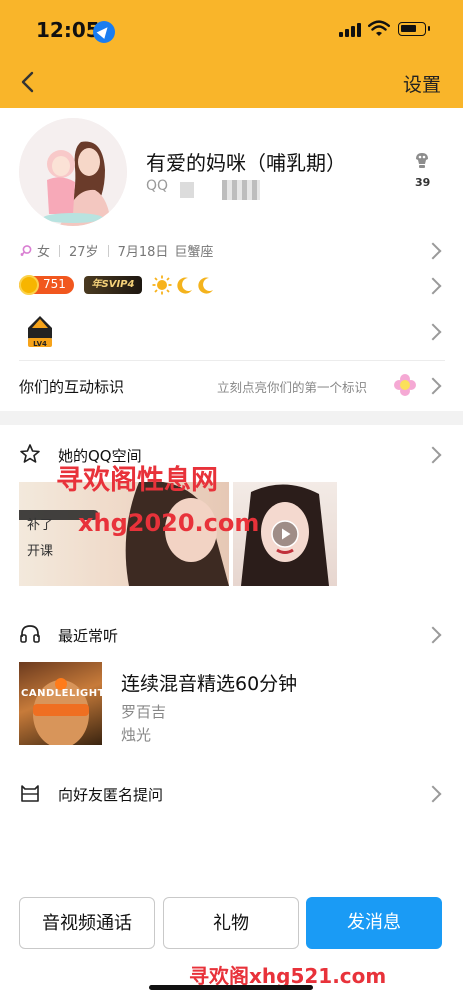 The width and height of the screenshot is (463, 1000). Describe the element at coordinates (231, 418) in the screenshot. I see `section-gap` at that location.